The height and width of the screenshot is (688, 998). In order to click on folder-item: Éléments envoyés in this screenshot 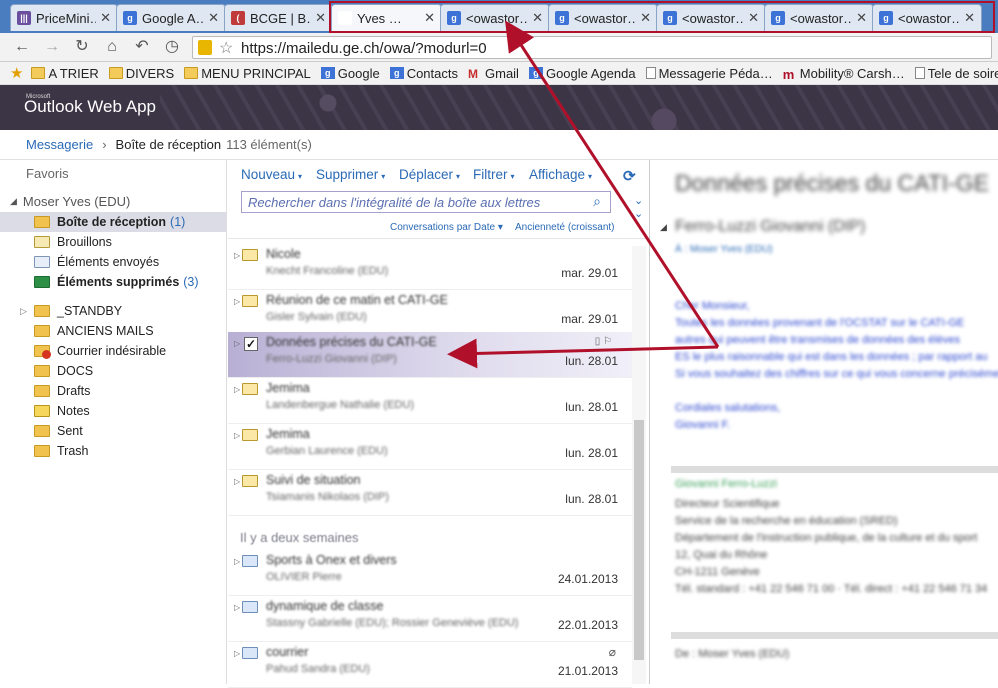, I will do `click(113, 262)`.